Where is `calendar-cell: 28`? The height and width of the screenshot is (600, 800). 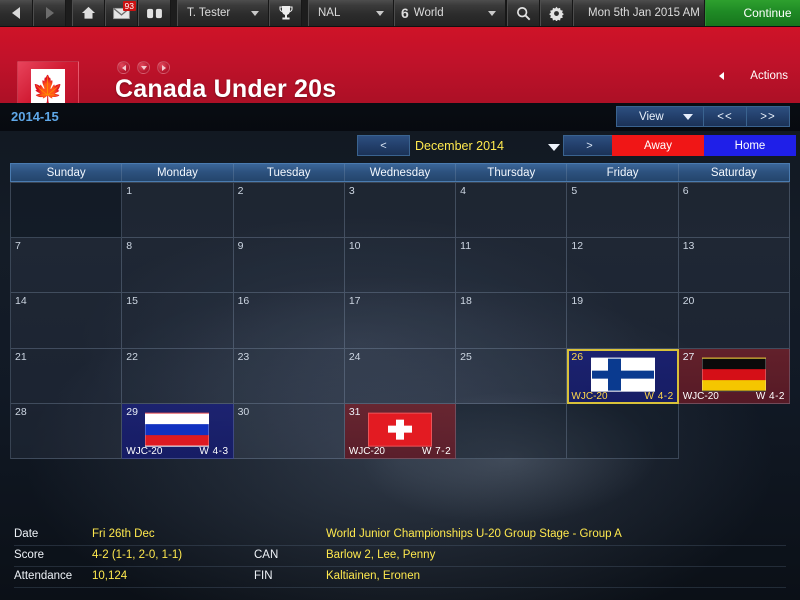
calendar-cell: 28 is located at coordinates (67, 431).